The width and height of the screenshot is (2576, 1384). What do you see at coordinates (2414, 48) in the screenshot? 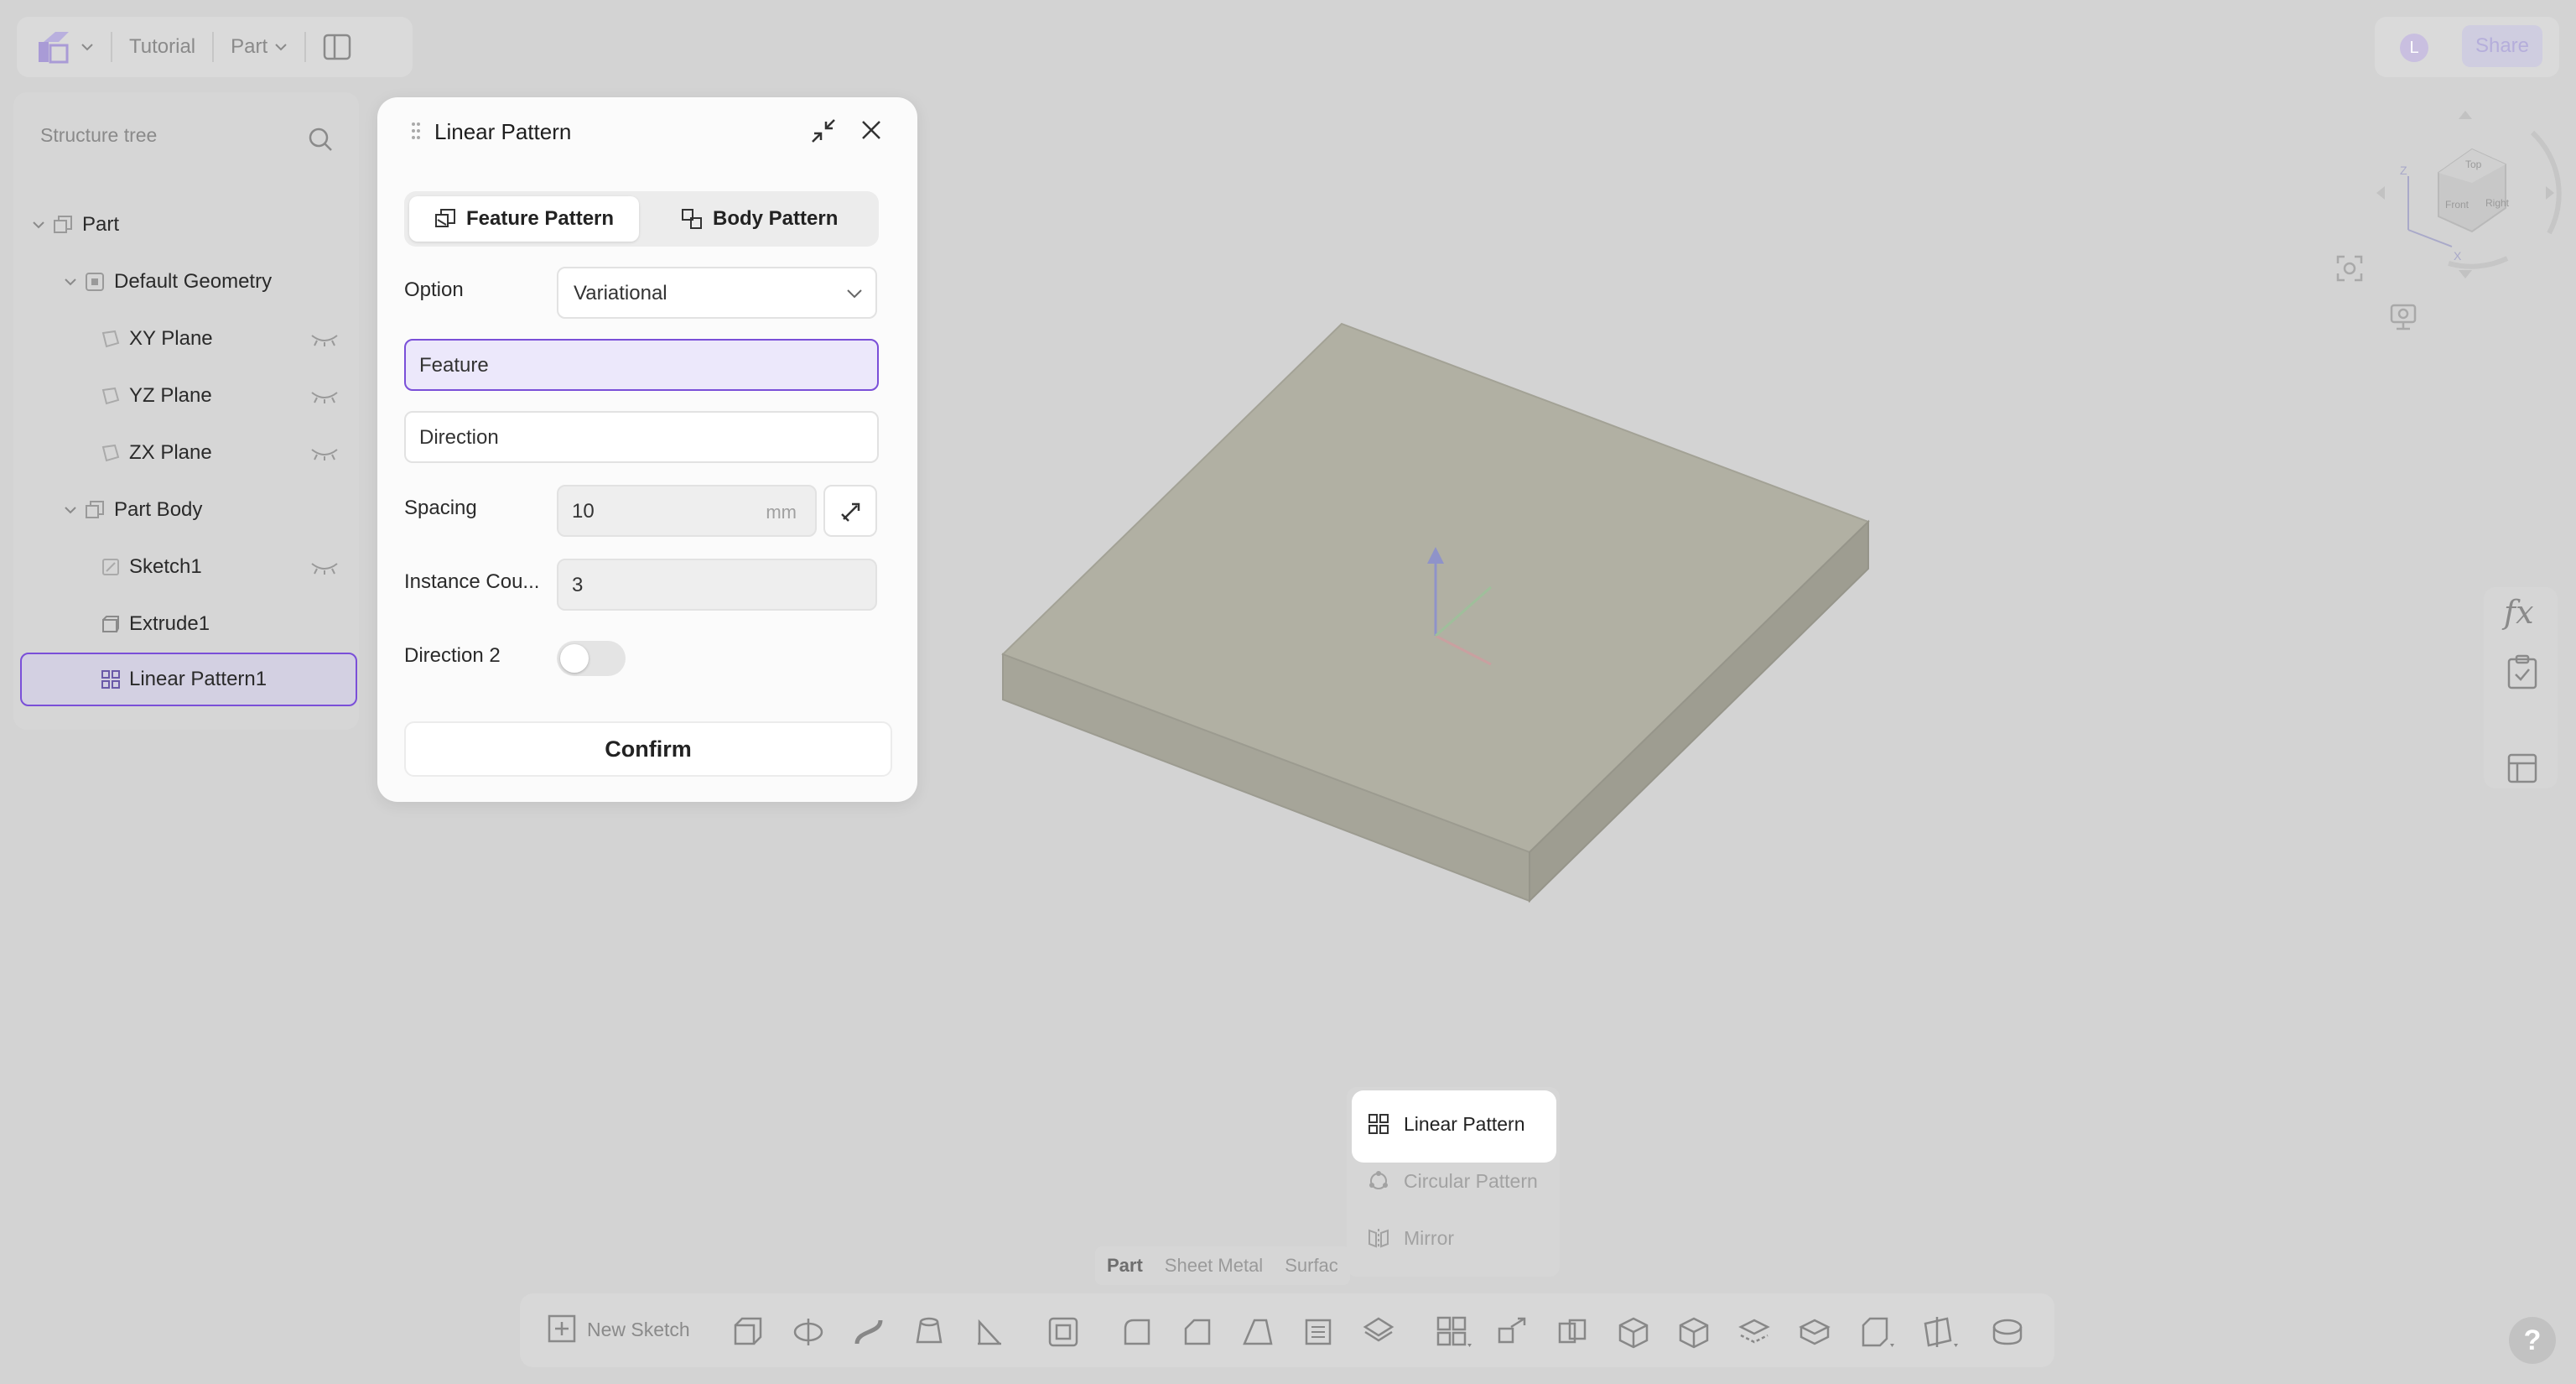
I see `avatar: L` at bounding box center [2414, 48].